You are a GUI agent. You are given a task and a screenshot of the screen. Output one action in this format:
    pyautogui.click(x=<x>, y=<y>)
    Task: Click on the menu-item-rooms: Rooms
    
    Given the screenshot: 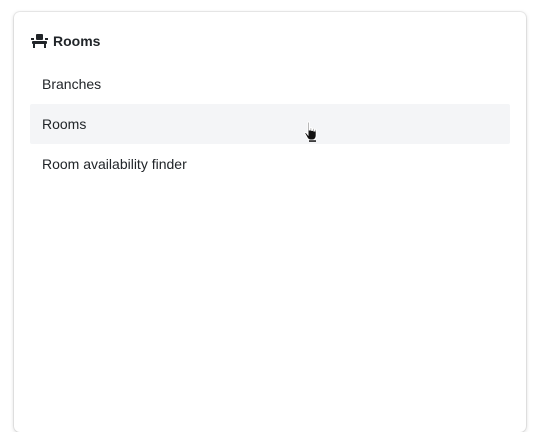 What is the action you would take?
    pyautogui.click(x=270, y=124)
    